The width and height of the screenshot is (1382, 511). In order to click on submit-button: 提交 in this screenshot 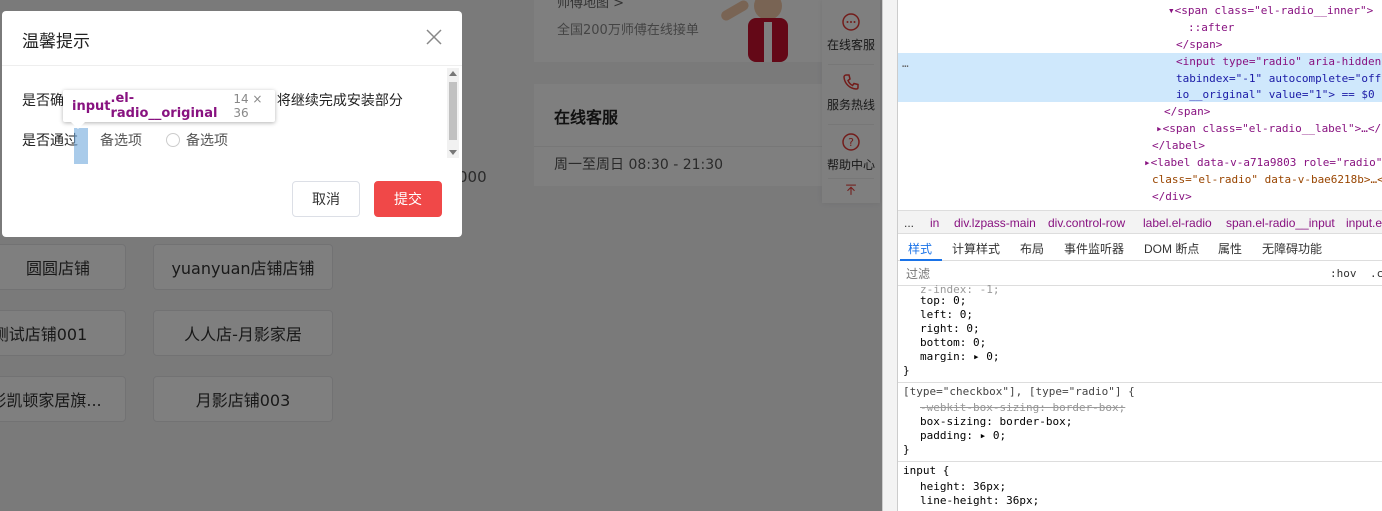, I will do `click(408, 199)`.